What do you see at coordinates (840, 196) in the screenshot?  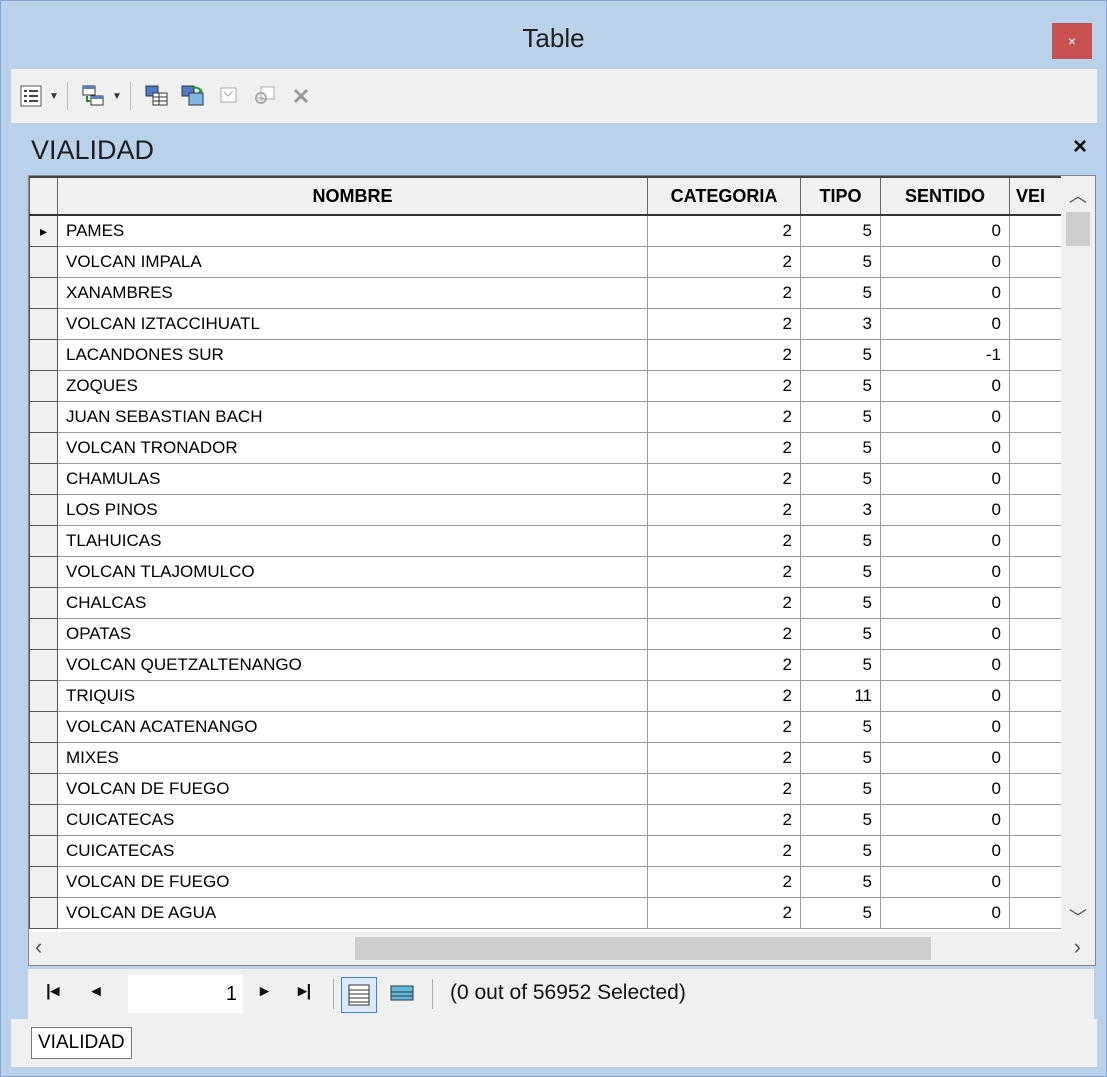 I see `column-header-tipo: TIPO` at bounding box center [840, 196].